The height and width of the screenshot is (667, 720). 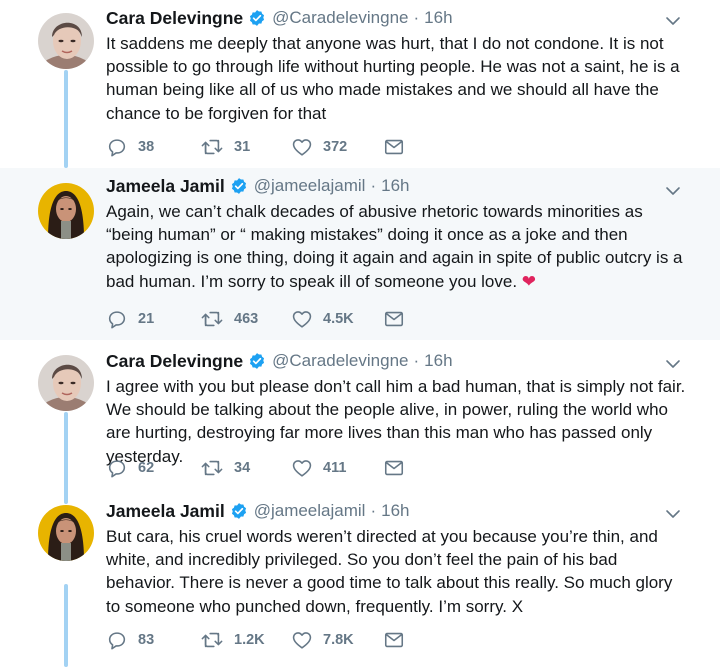 I want to click on like-count: 372, so click(x=335, y=147).